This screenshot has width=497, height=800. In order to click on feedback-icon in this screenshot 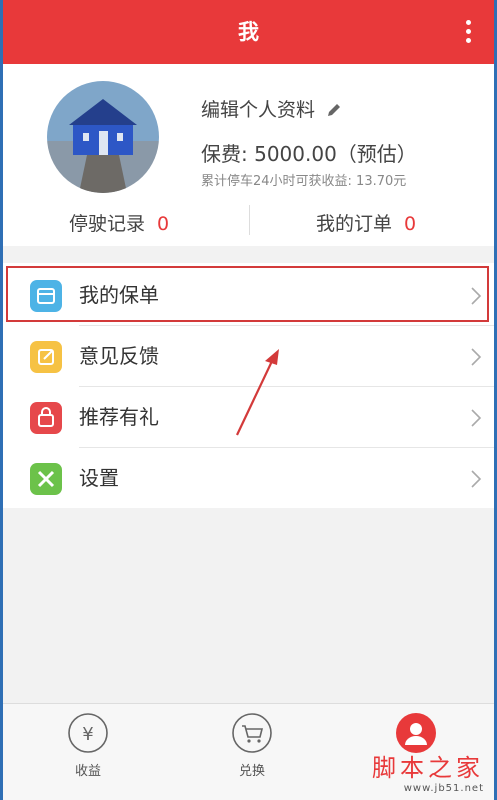, I will do `click(46, 357)`.